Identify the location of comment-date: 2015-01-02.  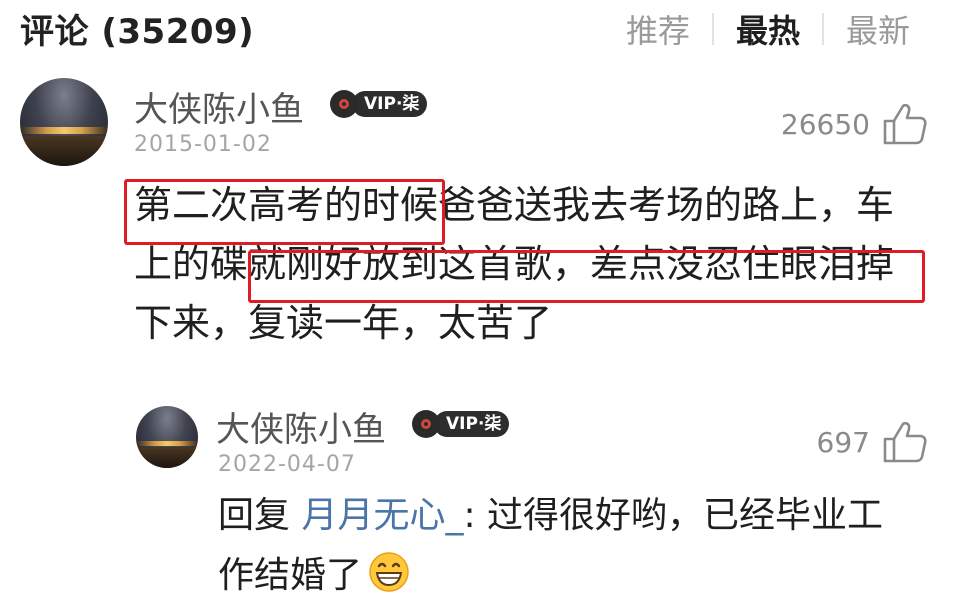
(203, 144).